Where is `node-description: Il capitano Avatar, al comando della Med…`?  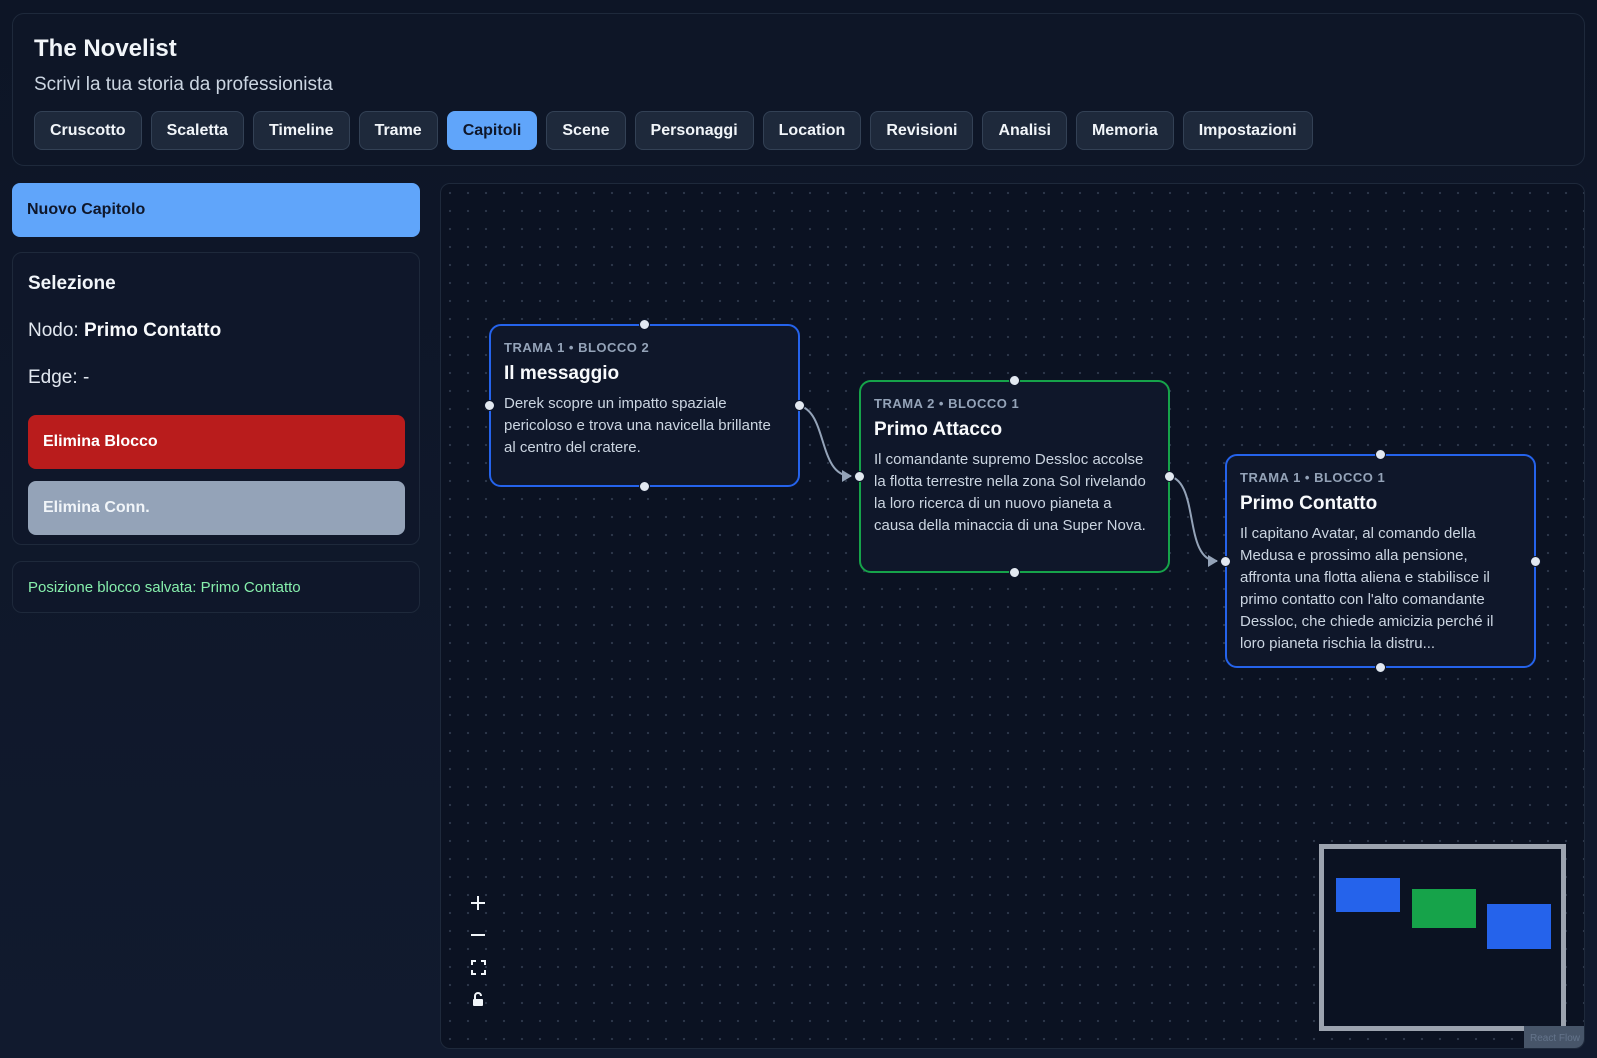 node-description: Il capitano Avatar, al comando della Med… is located at coordinates (1367, 588).